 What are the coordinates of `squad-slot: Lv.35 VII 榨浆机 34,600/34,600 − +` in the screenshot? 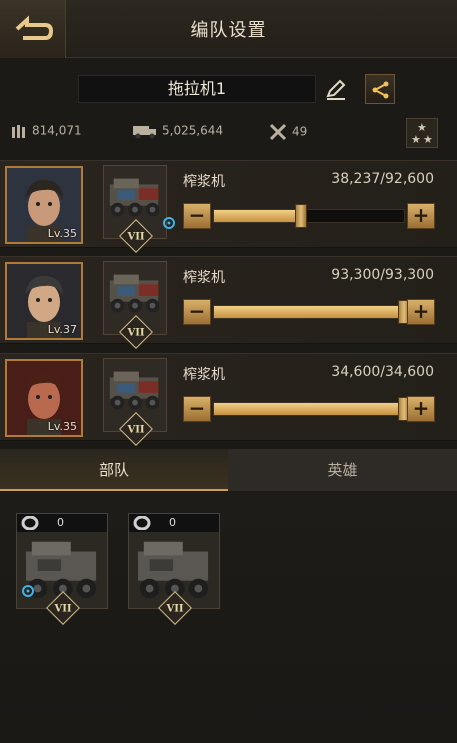 It's located at (228, 399).